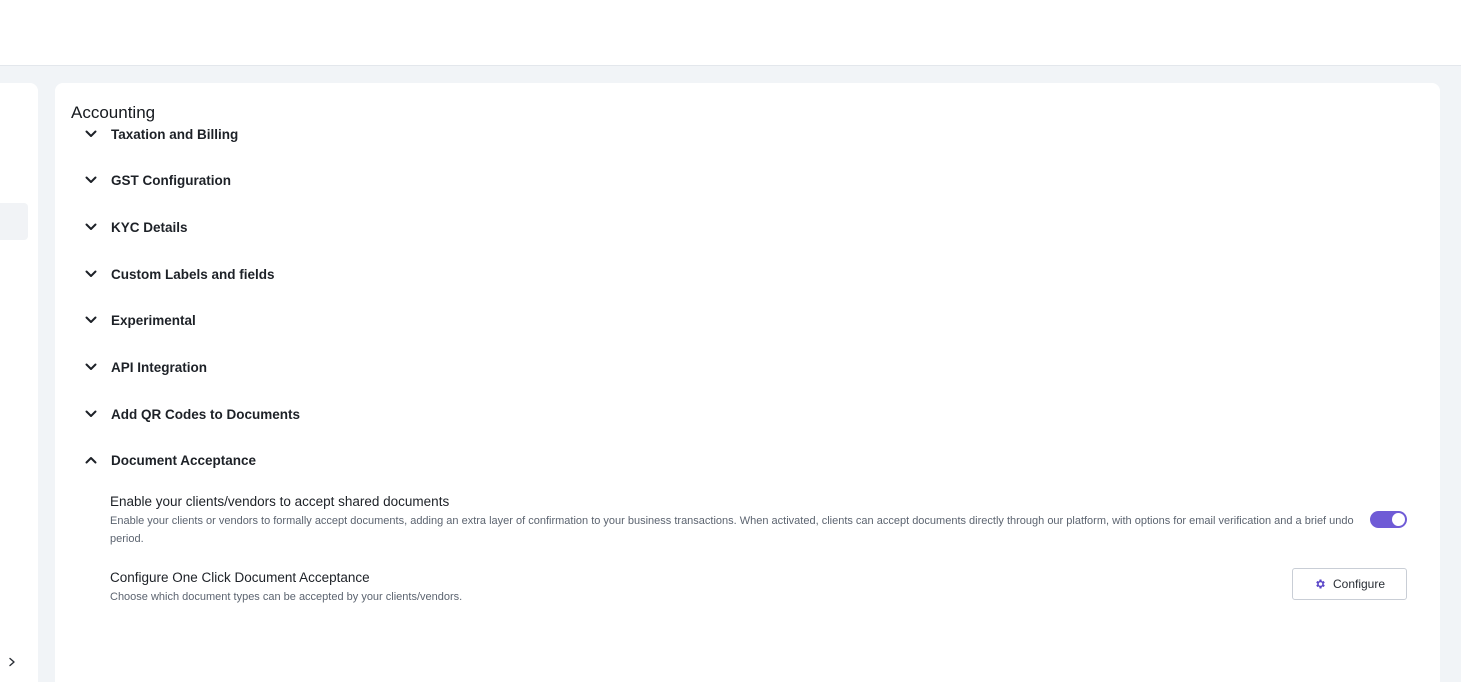 This screenshot has width=1461, height=682. I want to click on section-experimental: Experimental, so click(139, 320).